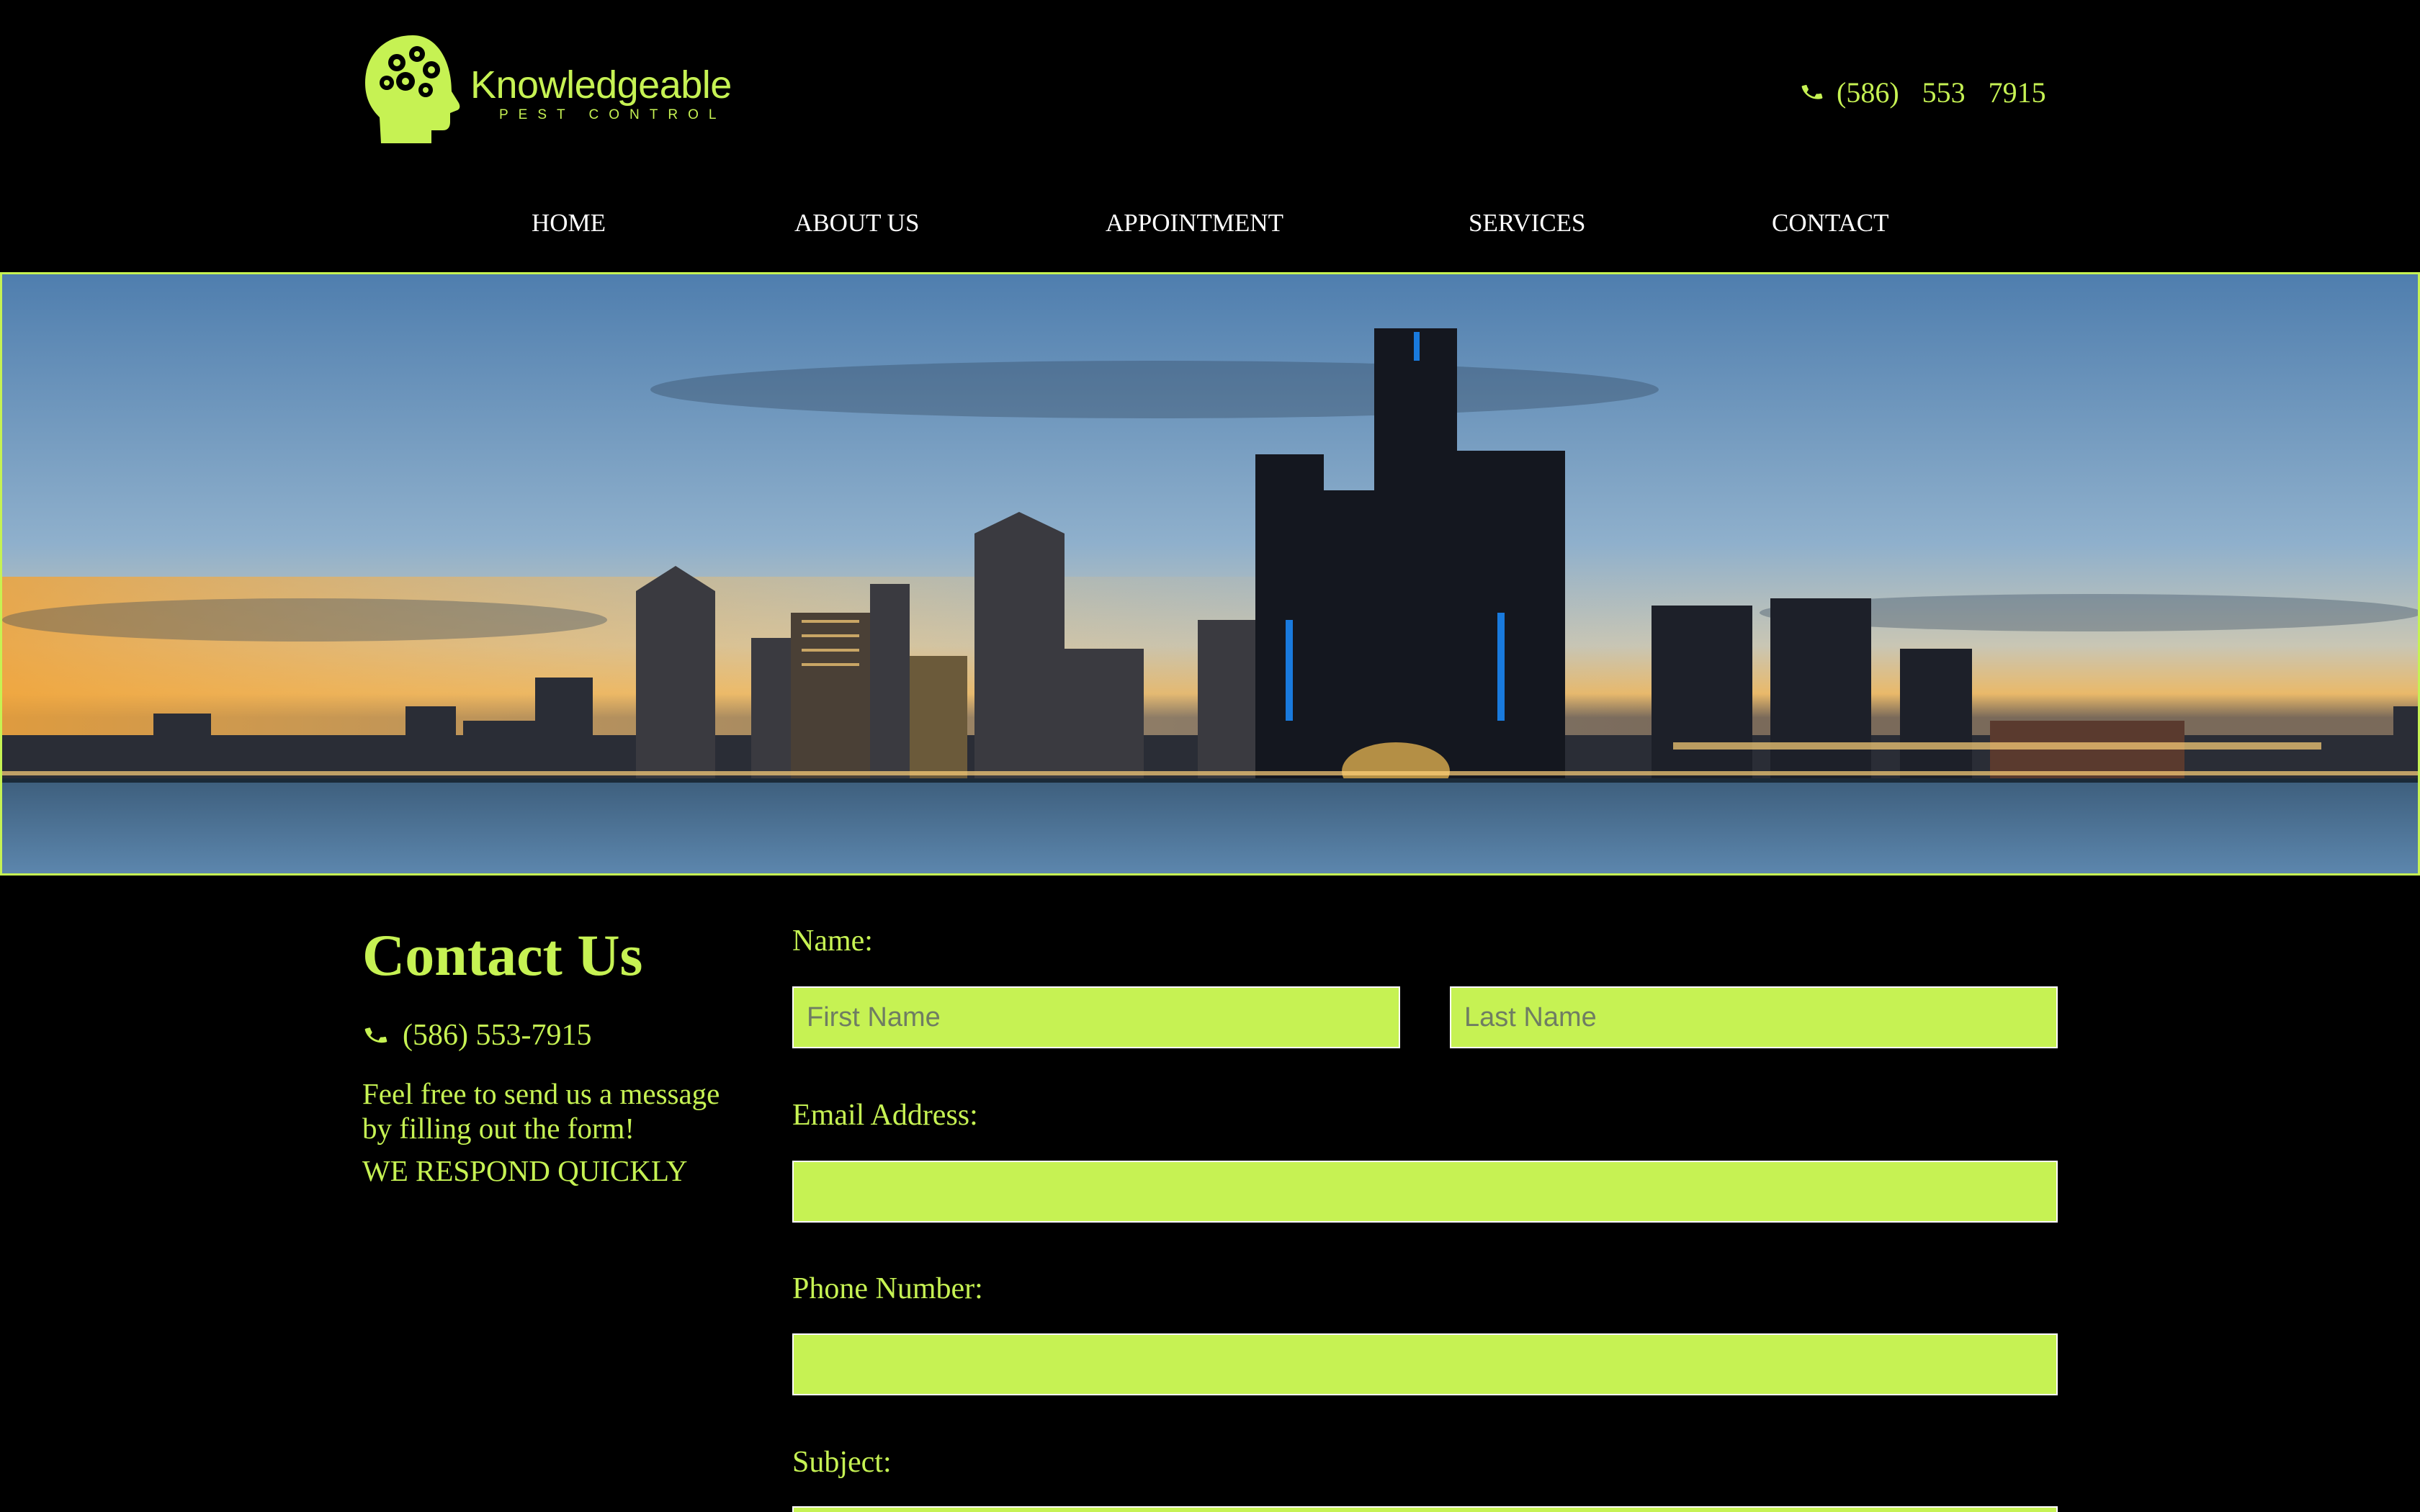 Image resolution: width=2420 pixels, height=1512 pixels. Describe the element at coordinates (502, 955) in the screenshot. I see `contact-title: Contact Us` at that location.